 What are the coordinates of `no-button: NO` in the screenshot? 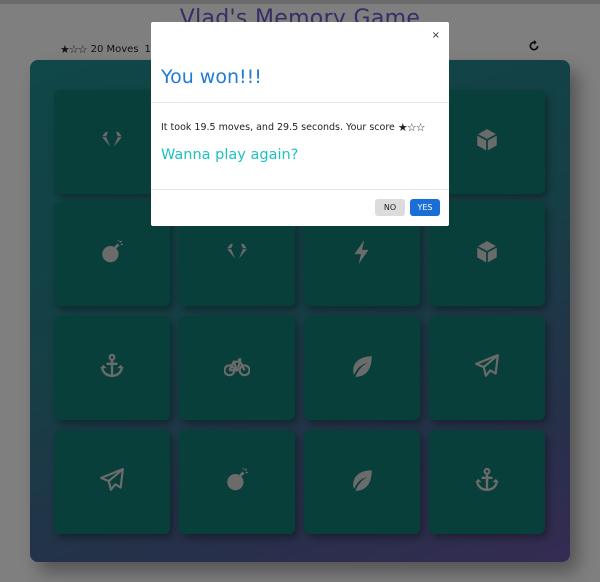 It's located at (390, 207).